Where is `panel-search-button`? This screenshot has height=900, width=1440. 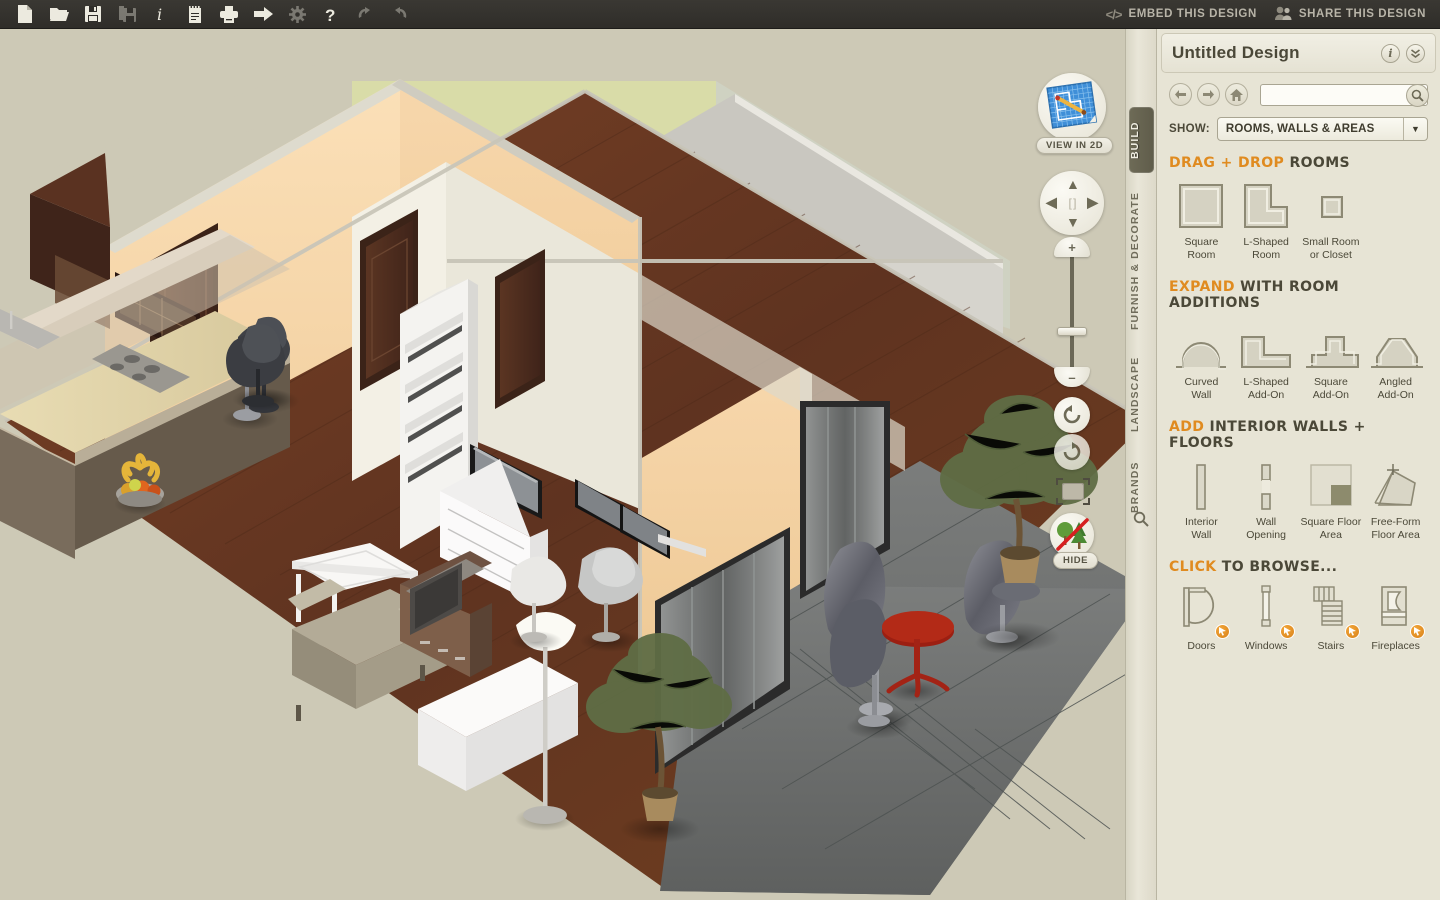 panel-search-button is located at coordinates (1417, 95).